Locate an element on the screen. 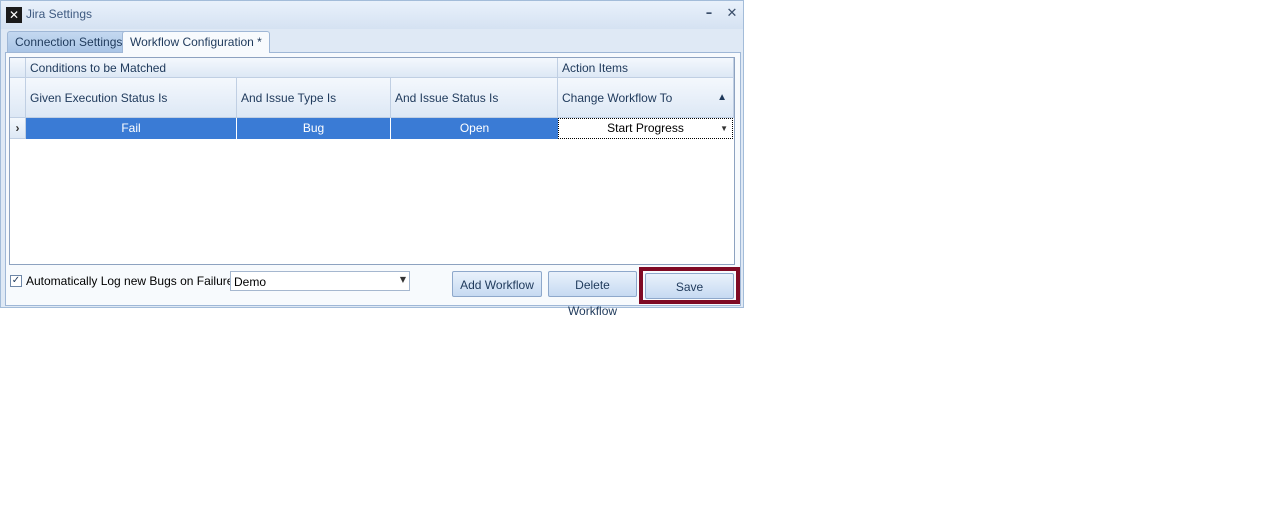 The width and height of the screenshot is (1274, 509). column-header-change-workflow: Change Workflow To ▲ is located at coordinates (646, 98).